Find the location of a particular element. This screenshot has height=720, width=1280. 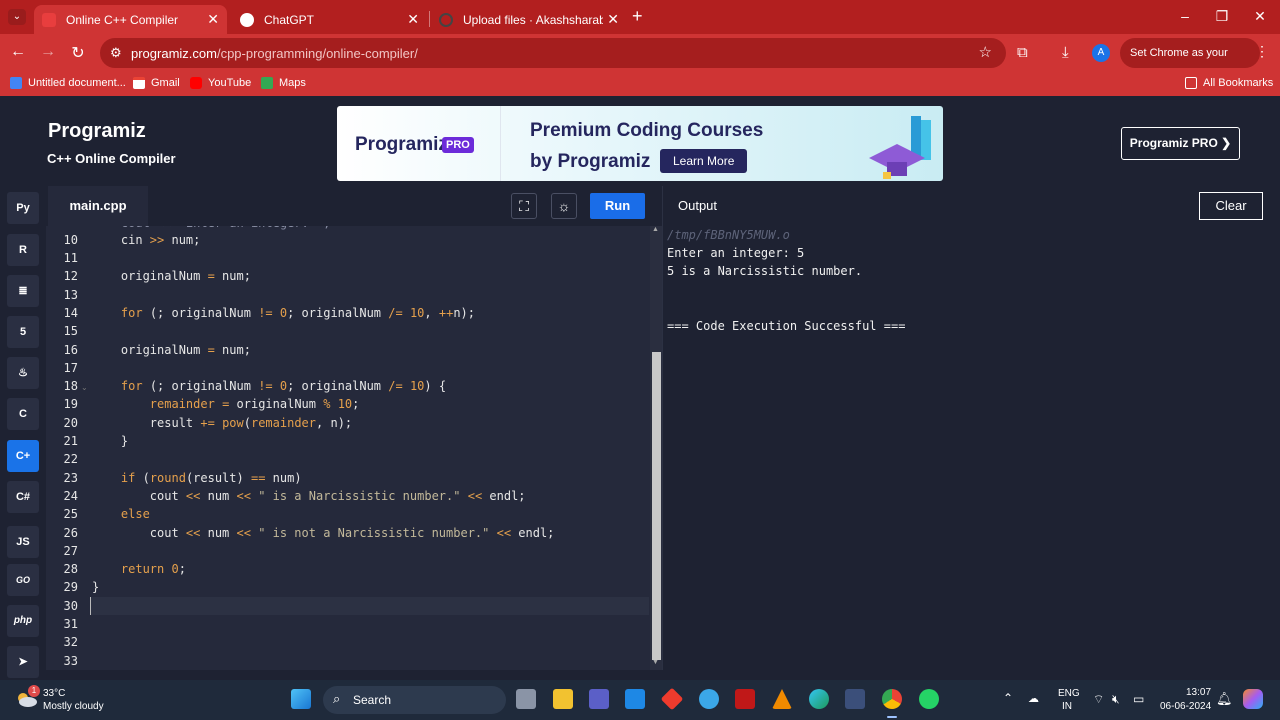

lang-php-icon: php is located at coordinates (23, 621).